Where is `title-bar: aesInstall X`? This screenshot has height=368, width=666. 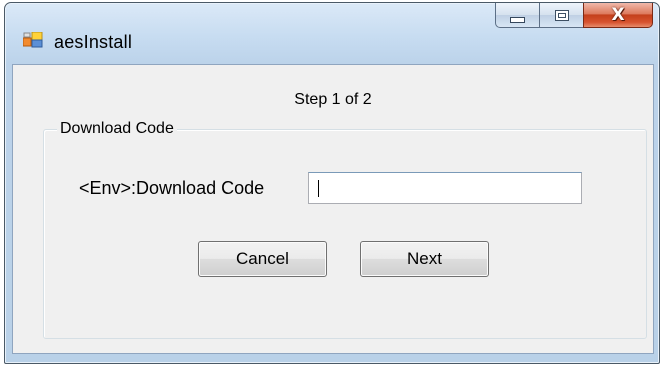 title-bar: aesInstall X is located at coordinates (332, 31).